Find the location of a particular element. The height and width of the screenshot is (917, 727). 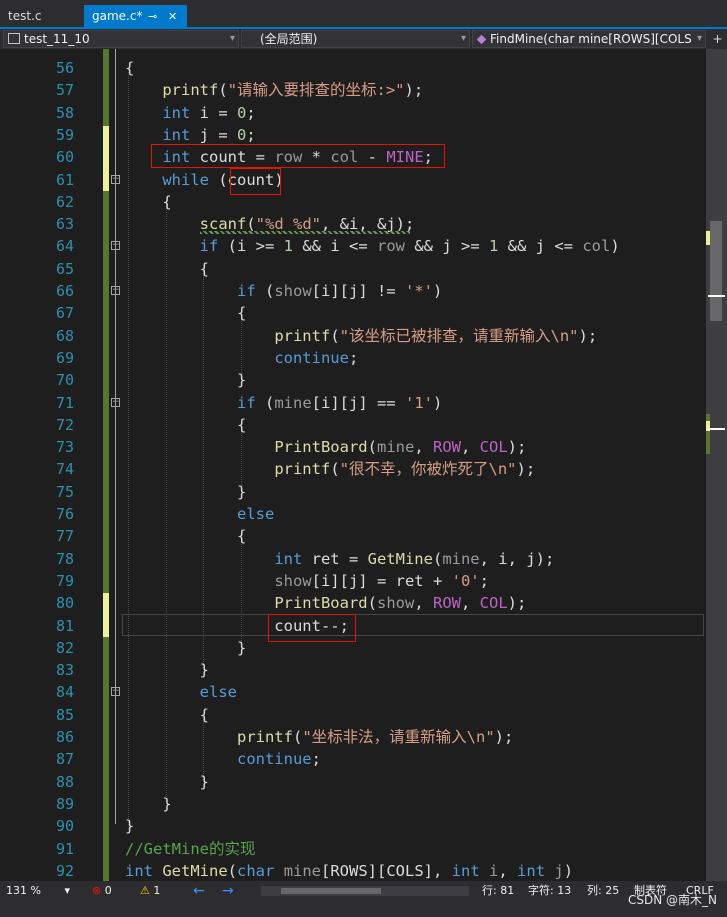

code-line: 75 } is located at coordinates (353, 492).